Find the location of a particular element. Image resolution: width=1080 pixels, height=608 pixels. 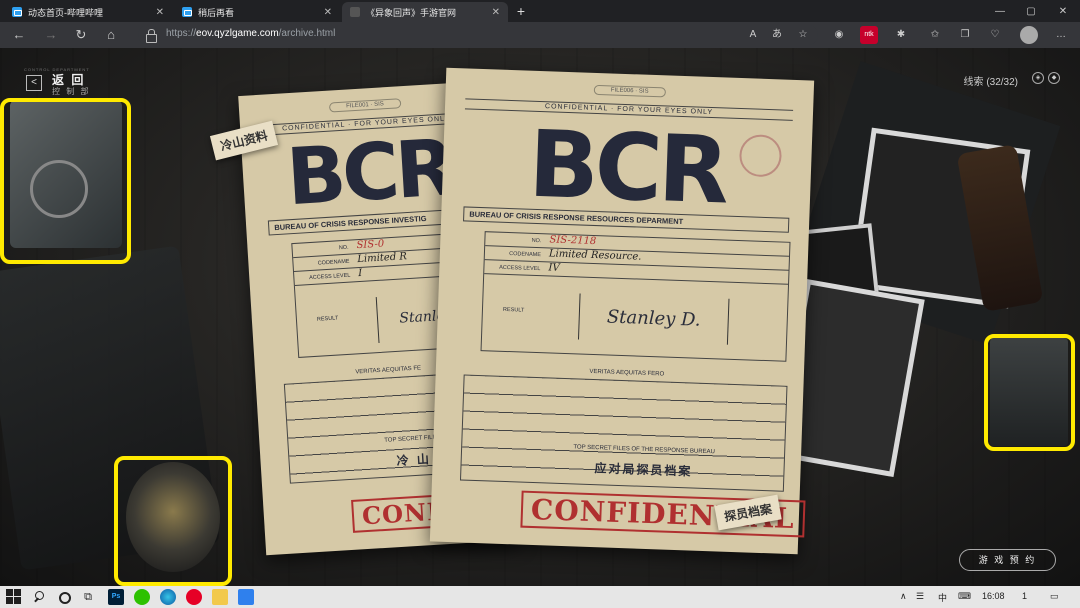

tab-strip: 动态首页-哔哩哔哩 ✕ 稍后再看 ✕ 《异象回声》手游官网 ✕ + — ▢ ✕ is located at coordinates (540, 11).